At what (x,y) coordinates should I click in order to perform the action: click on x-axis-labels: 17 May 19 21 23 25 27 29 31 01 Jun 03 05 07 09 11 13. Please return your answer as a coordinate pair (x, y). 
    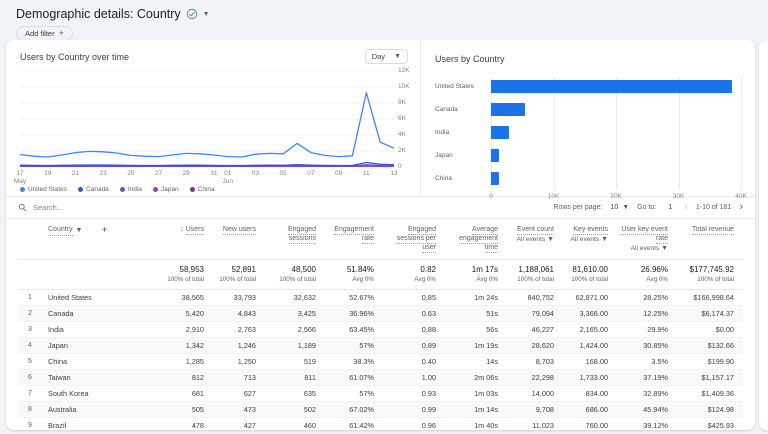
    Looking at the image, I should click on (205, 178).